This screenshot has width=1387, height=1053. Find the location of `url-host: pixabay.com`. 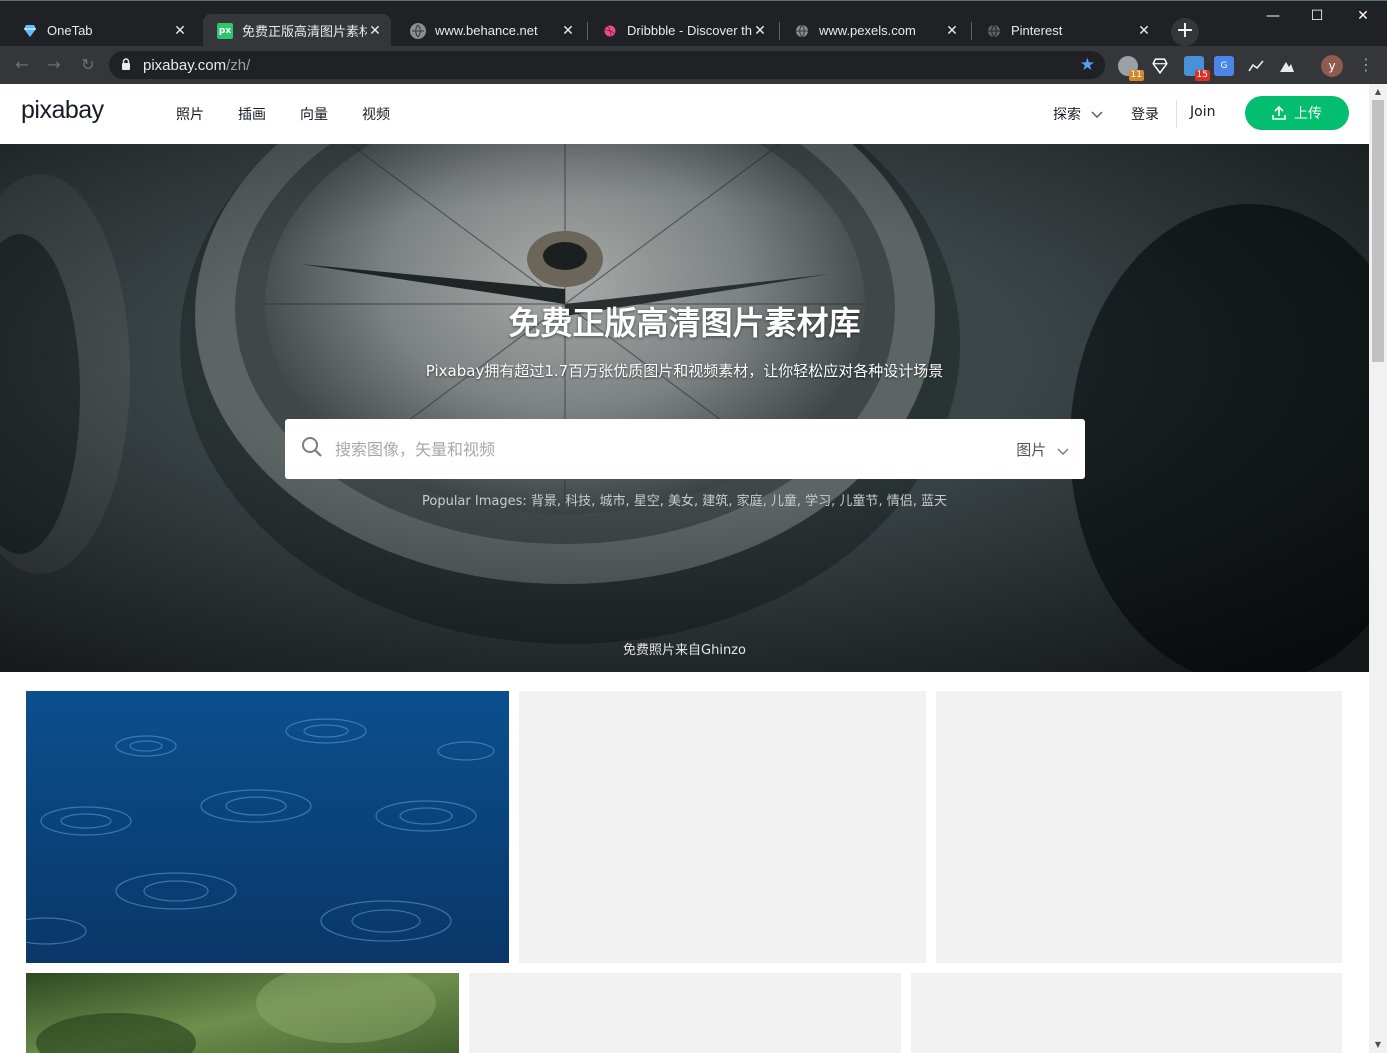

url-host: pixabay.com is located at coordinates (185, 65).